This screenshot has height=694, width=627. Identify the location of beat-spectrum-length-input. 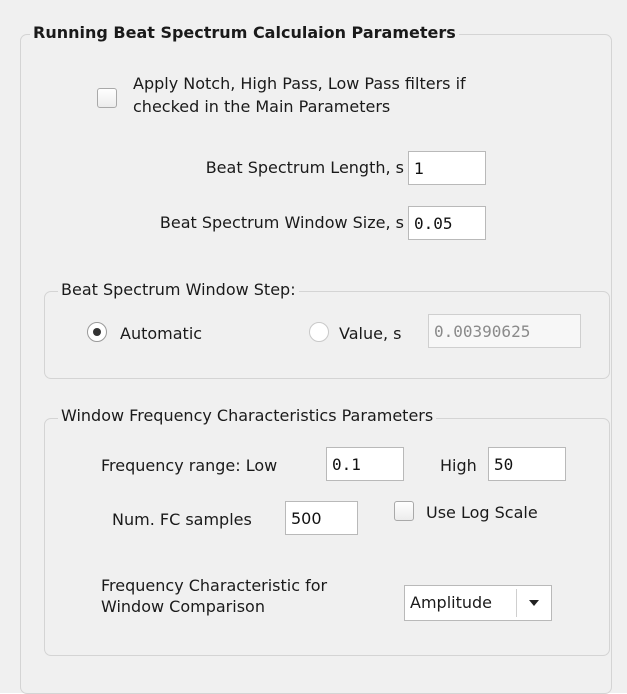
(447, 168).